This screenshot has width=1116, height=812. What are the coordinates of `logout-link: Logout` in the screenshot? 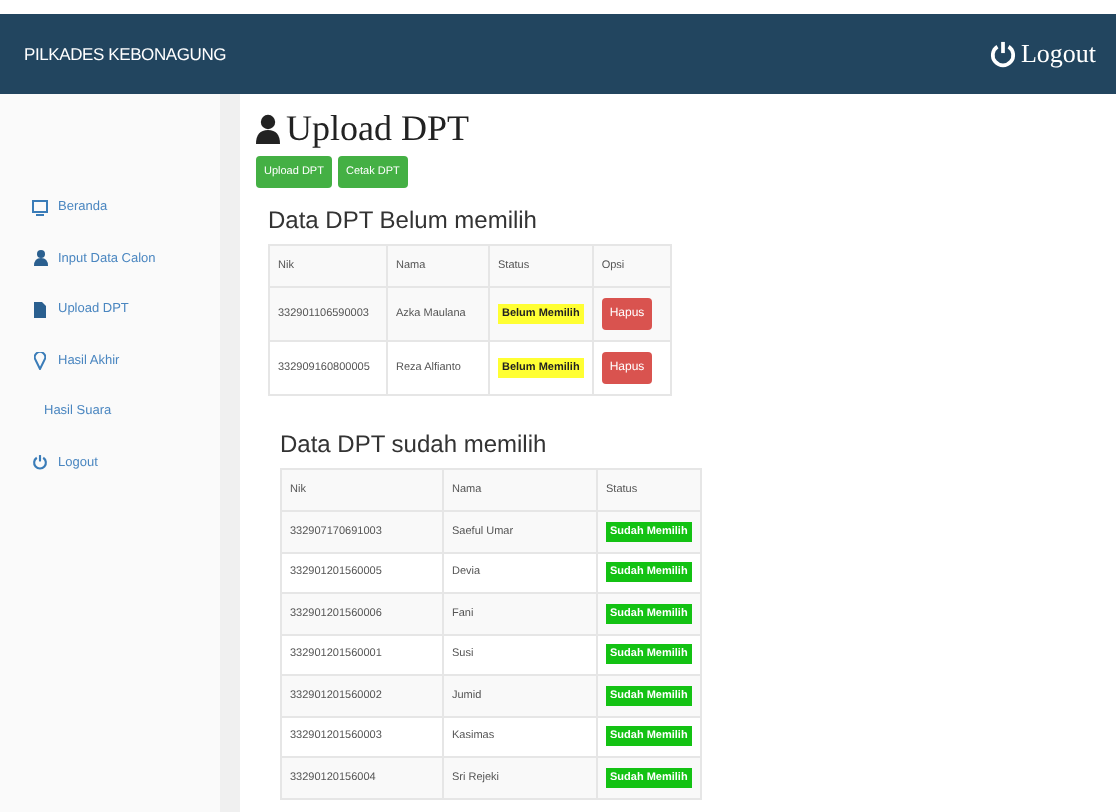 It's located at (1043, 54).